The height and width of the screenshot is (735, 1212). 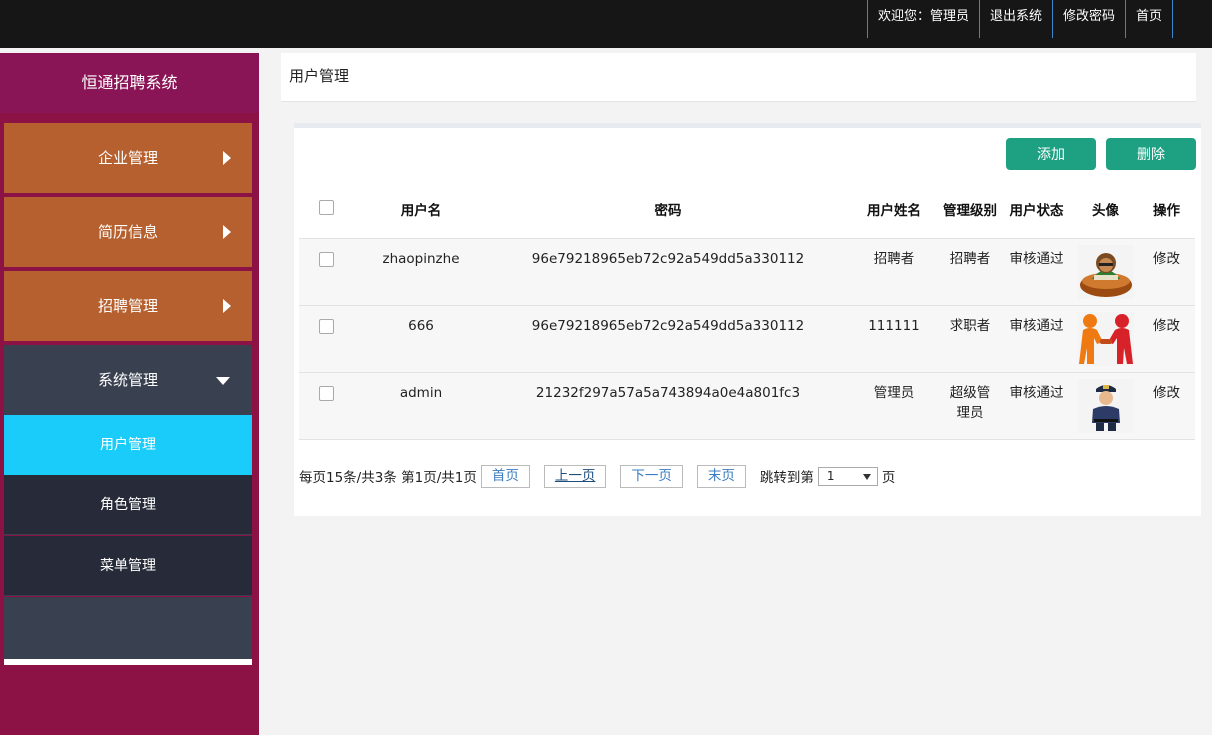 I want to click on menu-label: 企业管理, so click(x=128, y=158).